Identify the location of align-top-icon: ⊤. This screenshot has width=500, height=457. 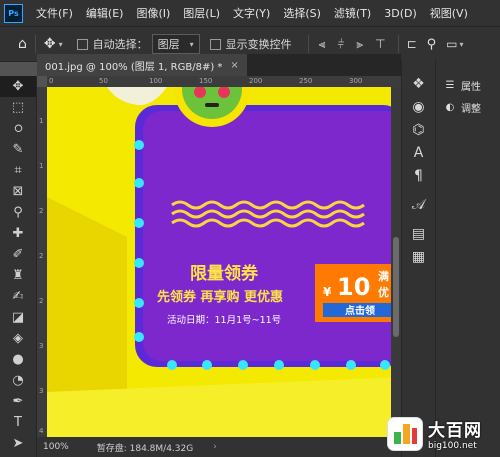
(380, 44).